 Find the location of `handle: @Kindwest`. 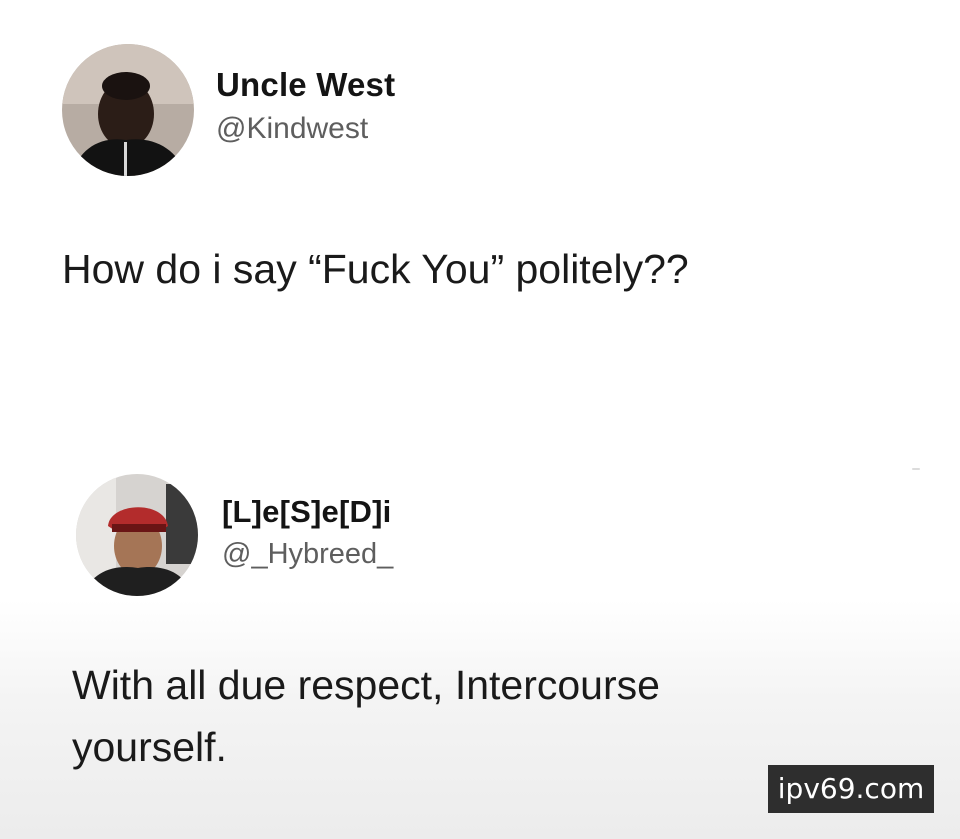

handle: @Kindwest is located at coordinates (292, 129).